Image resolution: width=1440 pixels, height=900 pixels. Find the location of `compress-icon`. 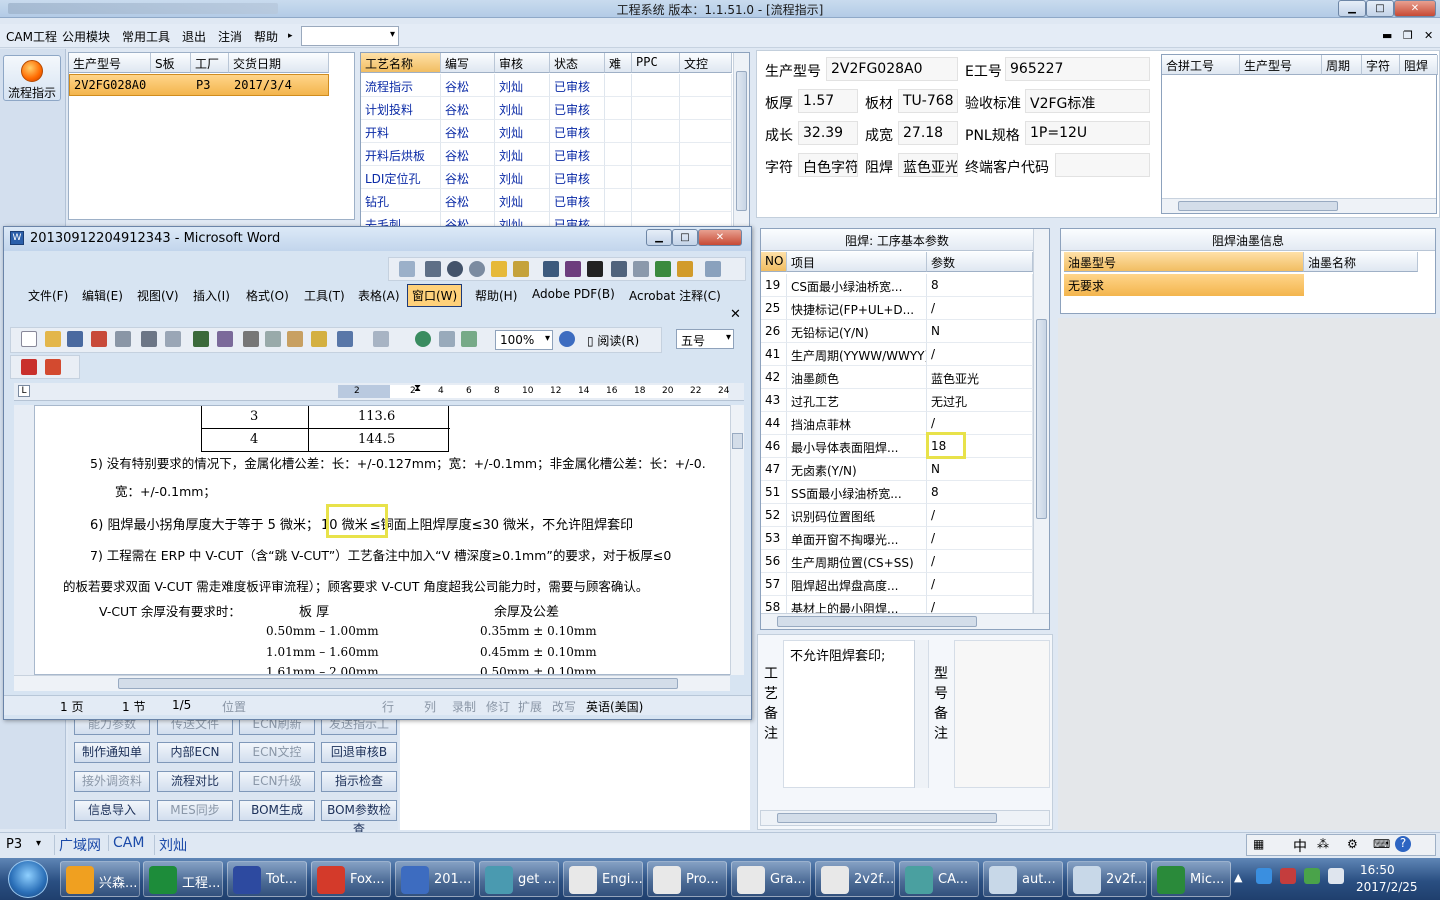

compress-icon is located at coordinates (619, 269).